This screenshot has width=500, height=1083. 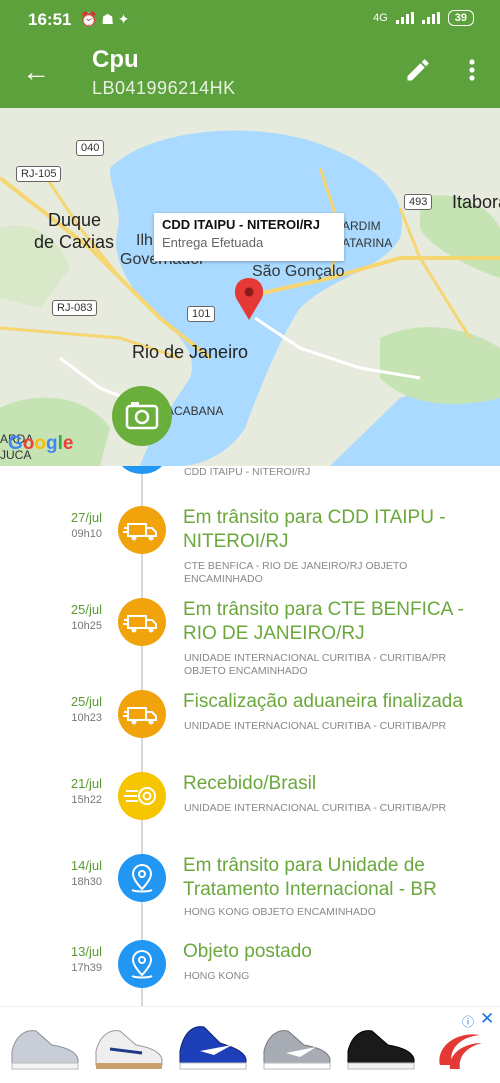 I want to click on camera-button, so click(x=142, y=416).